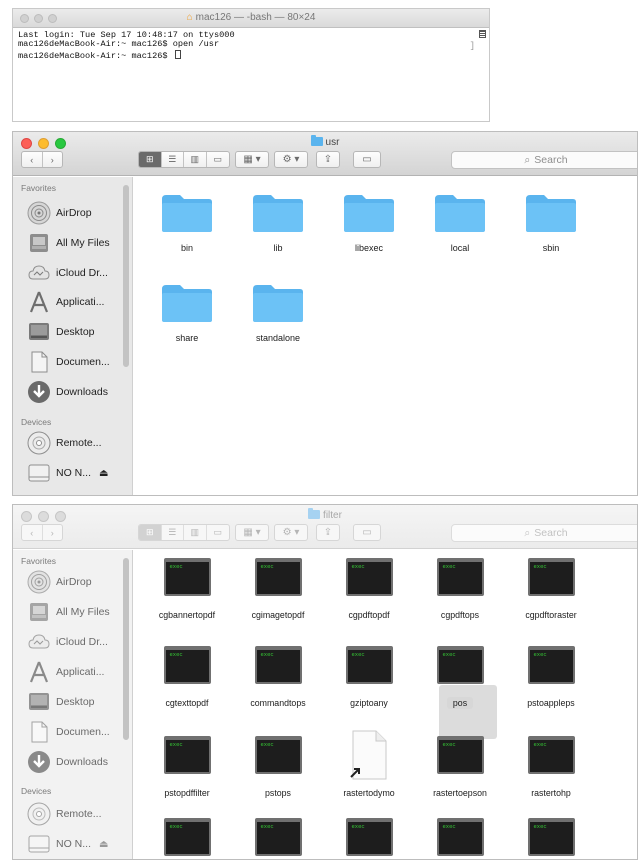  What do you see at coordinates (187, 338) in the screenshot?
I see `folder-name: share` at bounding box center [187, 338].